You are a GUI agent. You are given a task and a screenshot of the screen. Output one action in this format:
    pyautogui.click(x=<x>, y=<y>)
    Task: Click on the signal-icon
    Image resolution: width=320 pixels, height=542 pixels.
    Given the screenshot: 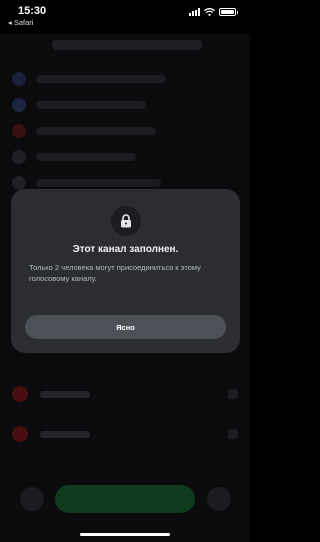 What is the action you would take?
    pyautogui.click(x=194, y=12)
    